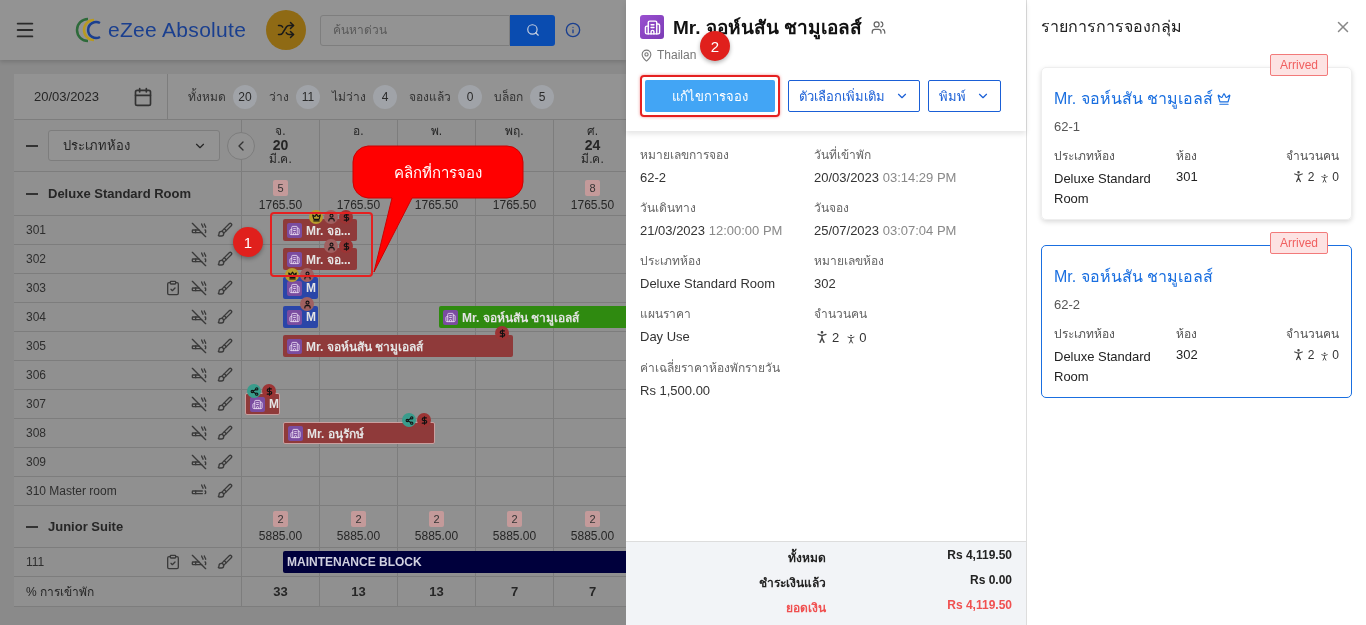 This screenshot has height=625, width=1366. Describe the element at coordinates (36, 288) in the screenshot. I see `room-number: 303` at that location.